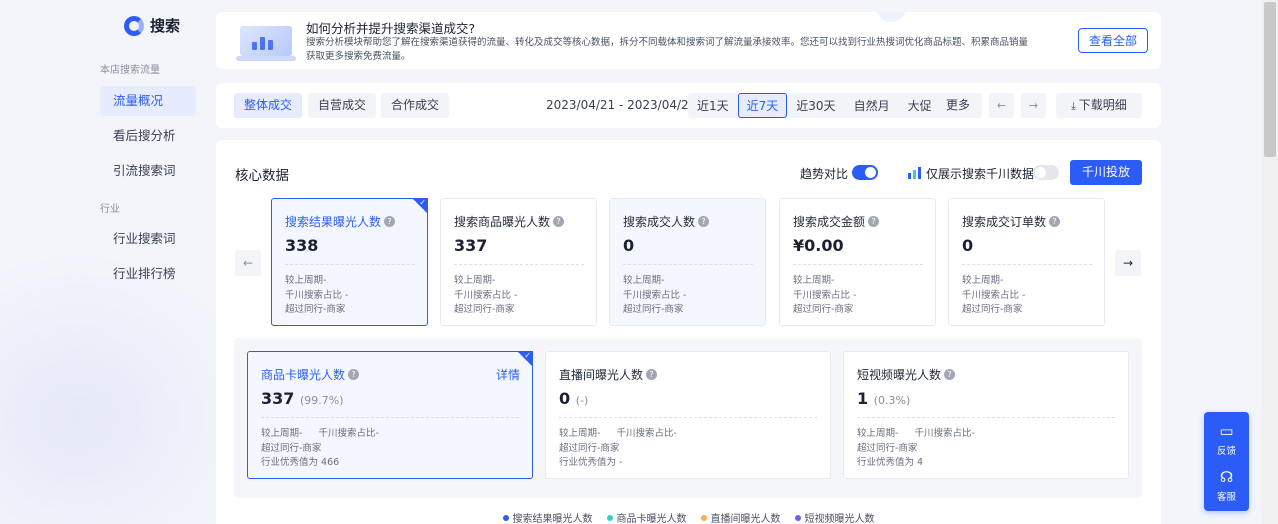 Image resolution: width=1278 pixels, height=524 pixels. Describe the element at coordinates (1226, 497) in the screenshot. I see `service-label: 客服` at that location.